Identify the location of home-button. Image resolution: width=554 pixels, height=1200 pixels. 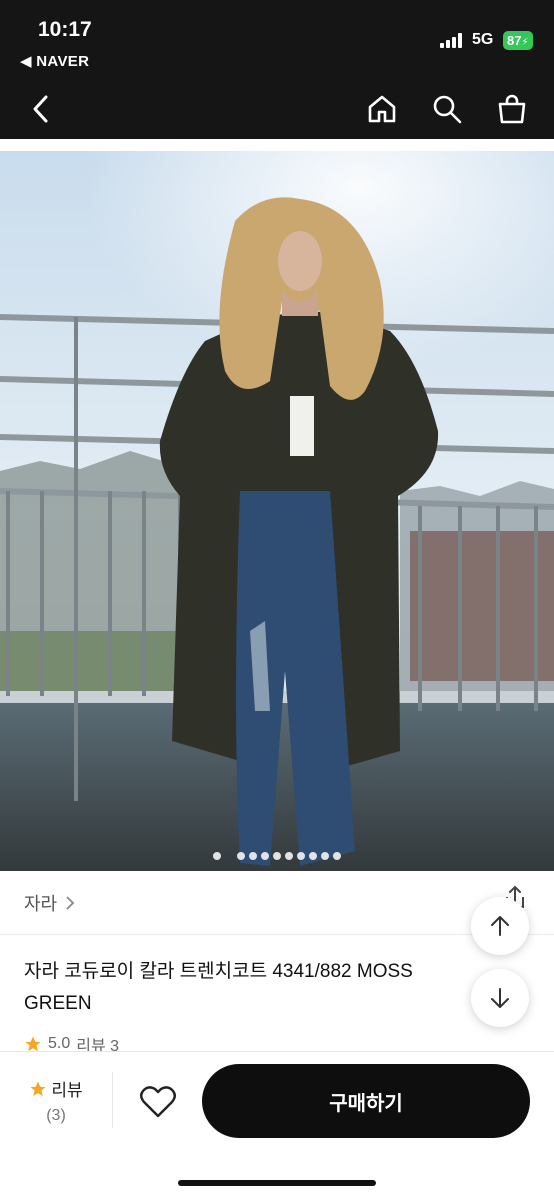
(382, 109).